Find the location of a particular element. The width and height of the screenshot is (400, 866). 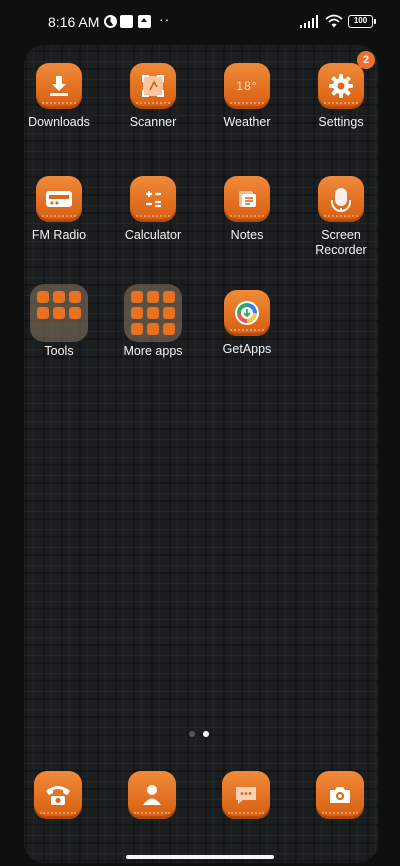

battery-icon: 100 is located at coordinates (362, 21).